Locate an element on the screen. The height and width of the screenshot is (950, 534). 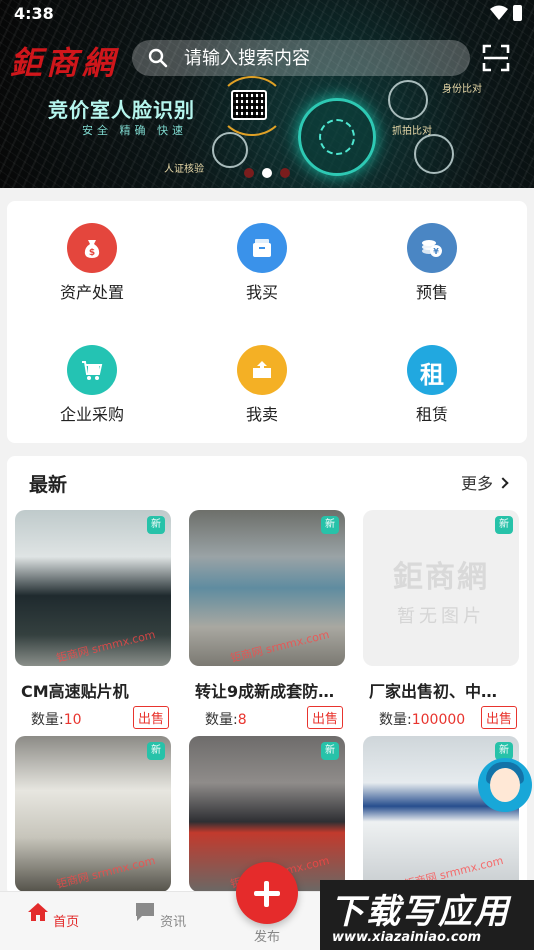
nav-home-label: 首页 is located at coordinates (66, 922).